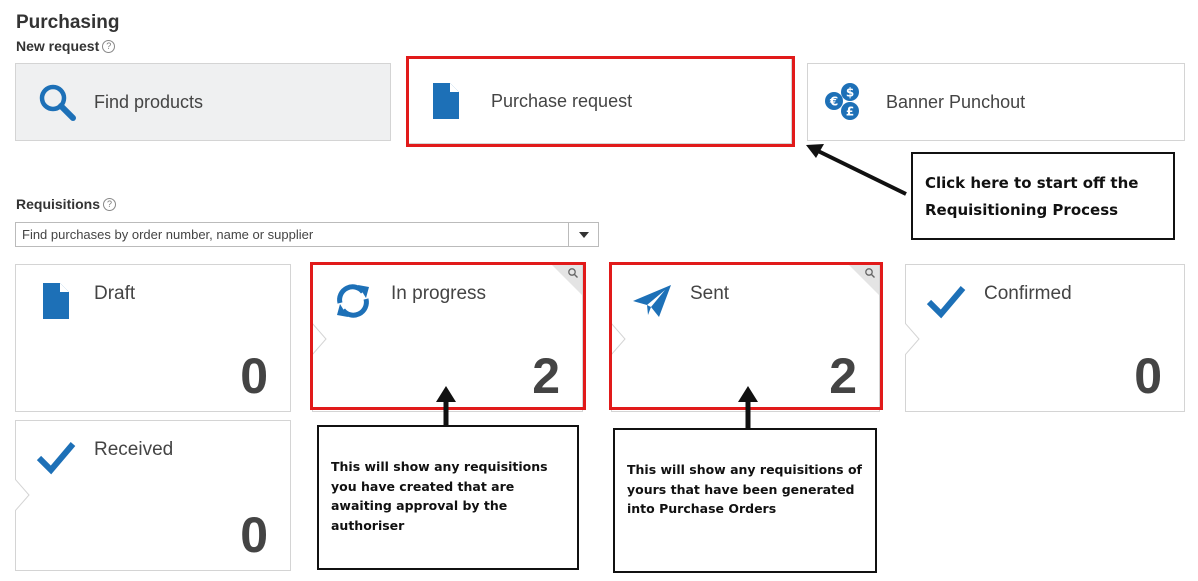 The image size is (1198, 581). What do you see at coordinates (856, 170) in the screenshot?
I see `start-arrow` at bounding box center [856, 170].